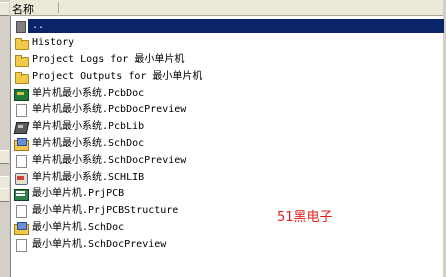  I want to click on file-row: Project Outputs for 最小单片机, so click(228, 76).